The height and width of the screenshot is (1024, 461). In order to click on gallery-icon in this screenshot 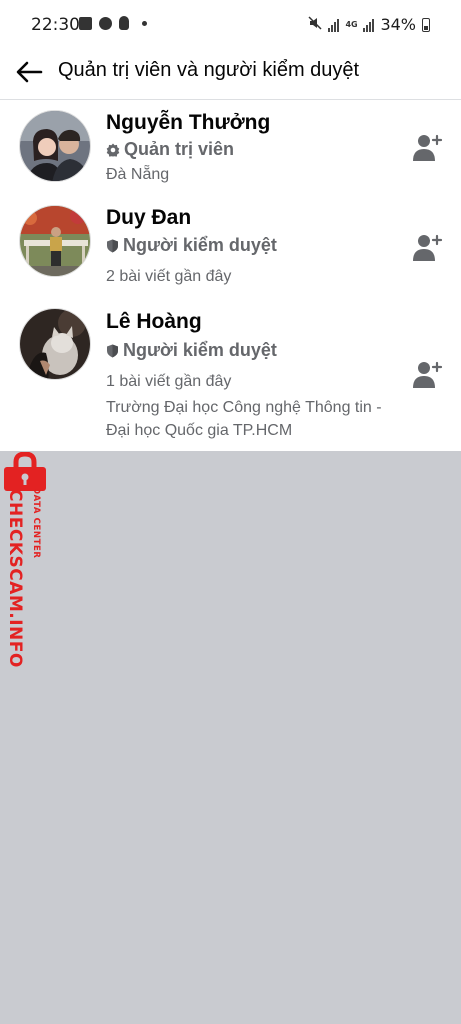, I will do `click(85, 23)`.